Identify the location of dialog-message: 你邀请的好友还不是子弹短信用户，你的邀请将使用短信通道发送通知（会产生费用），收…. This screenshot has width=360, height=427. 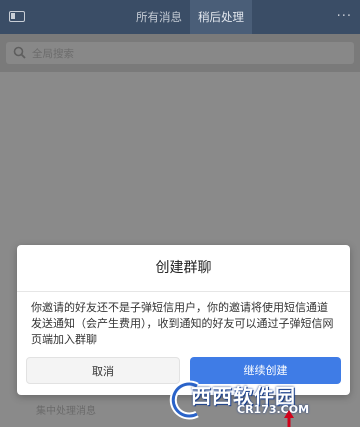
(182, 323).